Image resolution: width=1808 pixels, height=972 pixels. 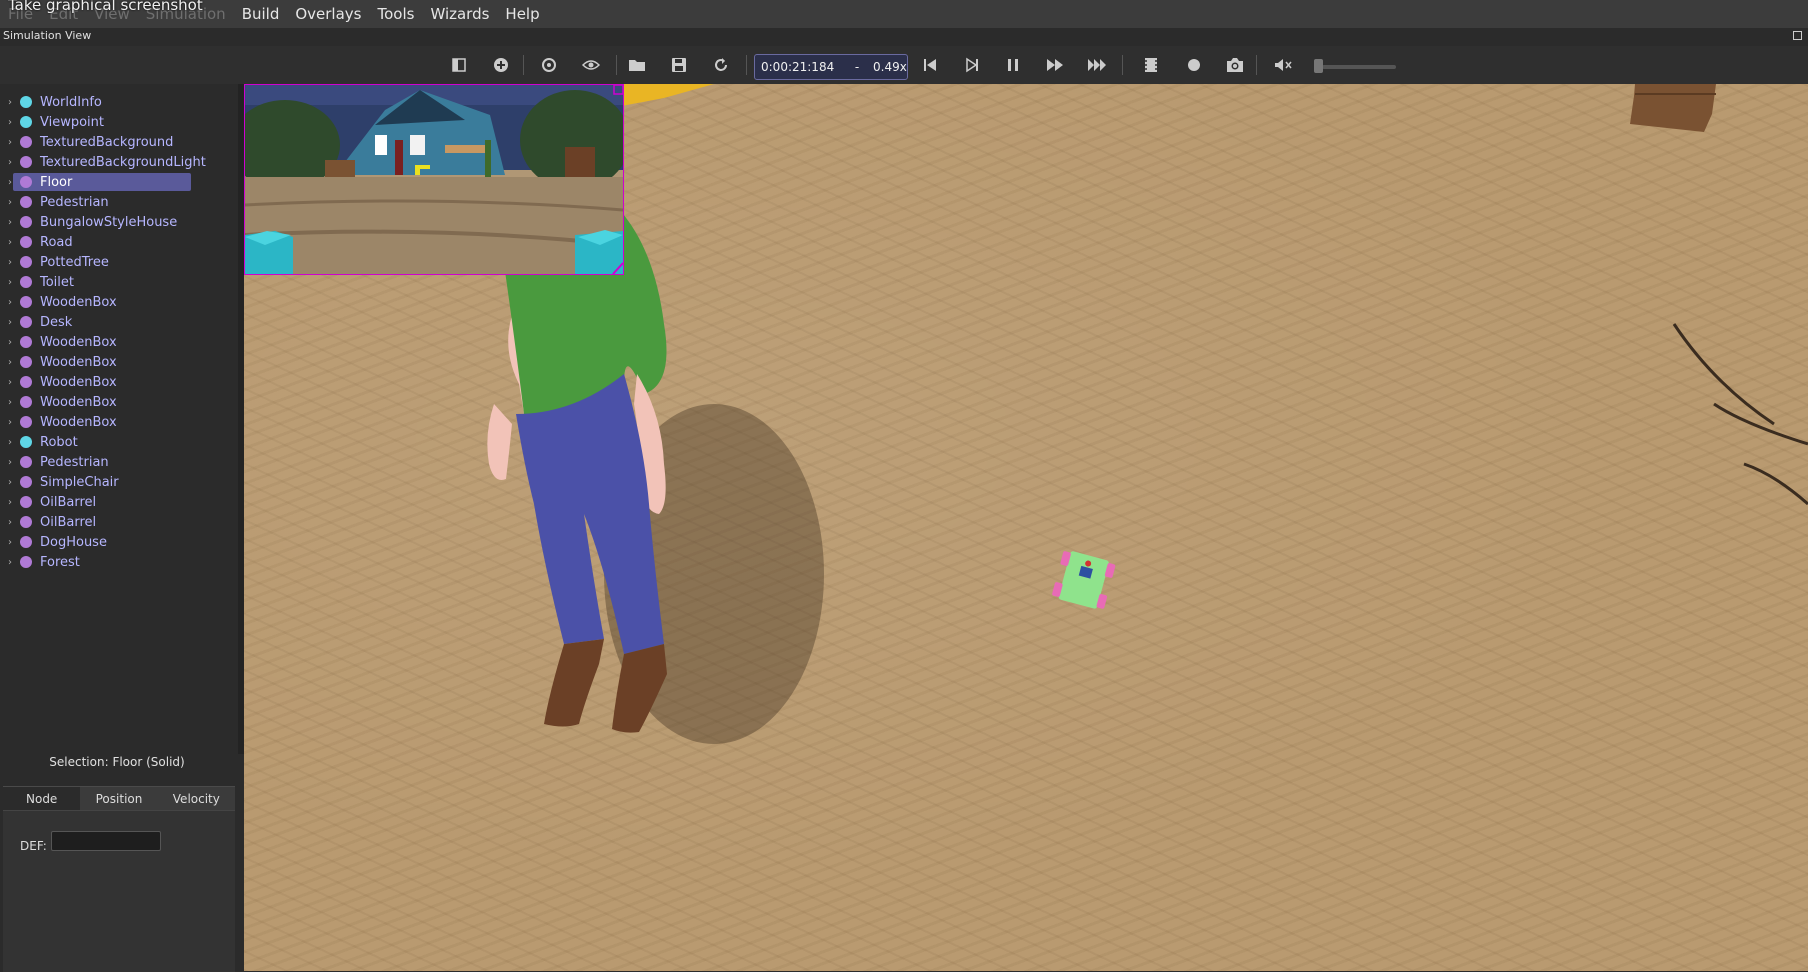 I want to click on scene-tree-item: › TexturedBackgroundLight, so click(x=122, y=162).